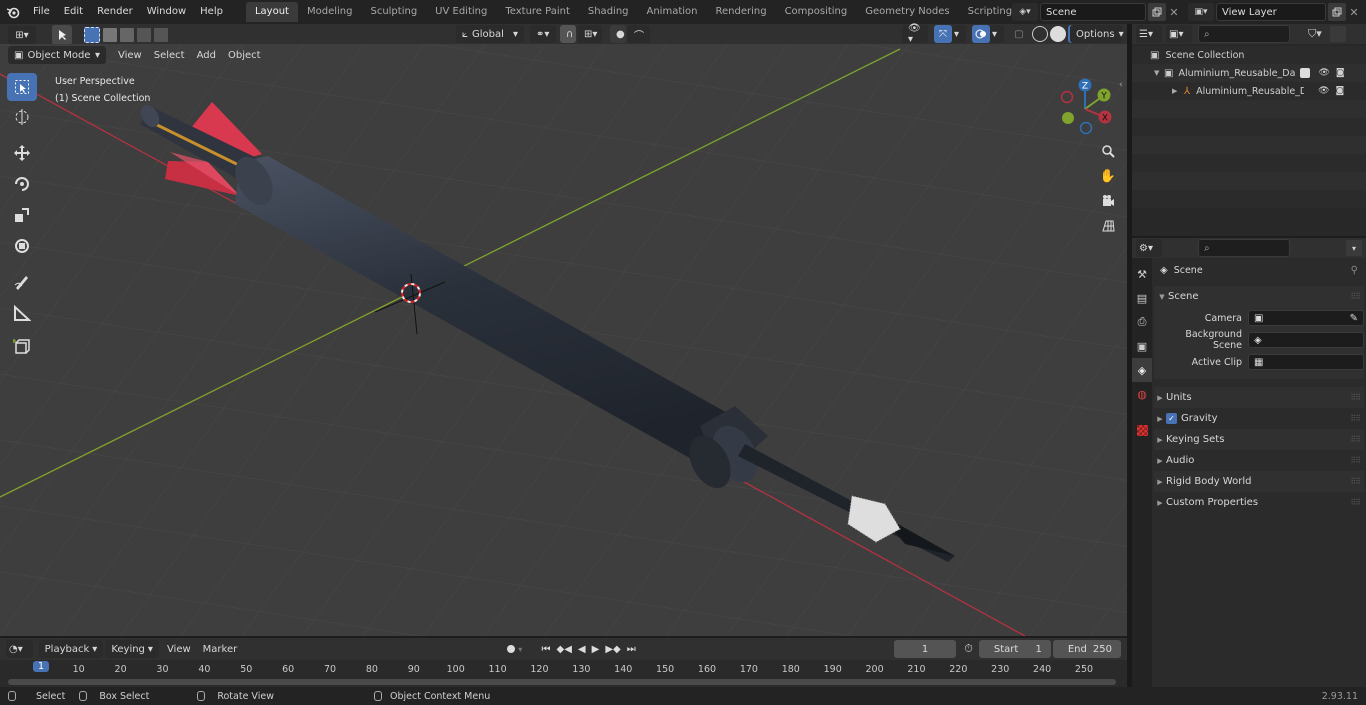 This screenshot has width=1366, height=705. Describe the element at coordinates (1306, 318) in the screenshot. I see `camera-field: ▣ ✎` at that location.